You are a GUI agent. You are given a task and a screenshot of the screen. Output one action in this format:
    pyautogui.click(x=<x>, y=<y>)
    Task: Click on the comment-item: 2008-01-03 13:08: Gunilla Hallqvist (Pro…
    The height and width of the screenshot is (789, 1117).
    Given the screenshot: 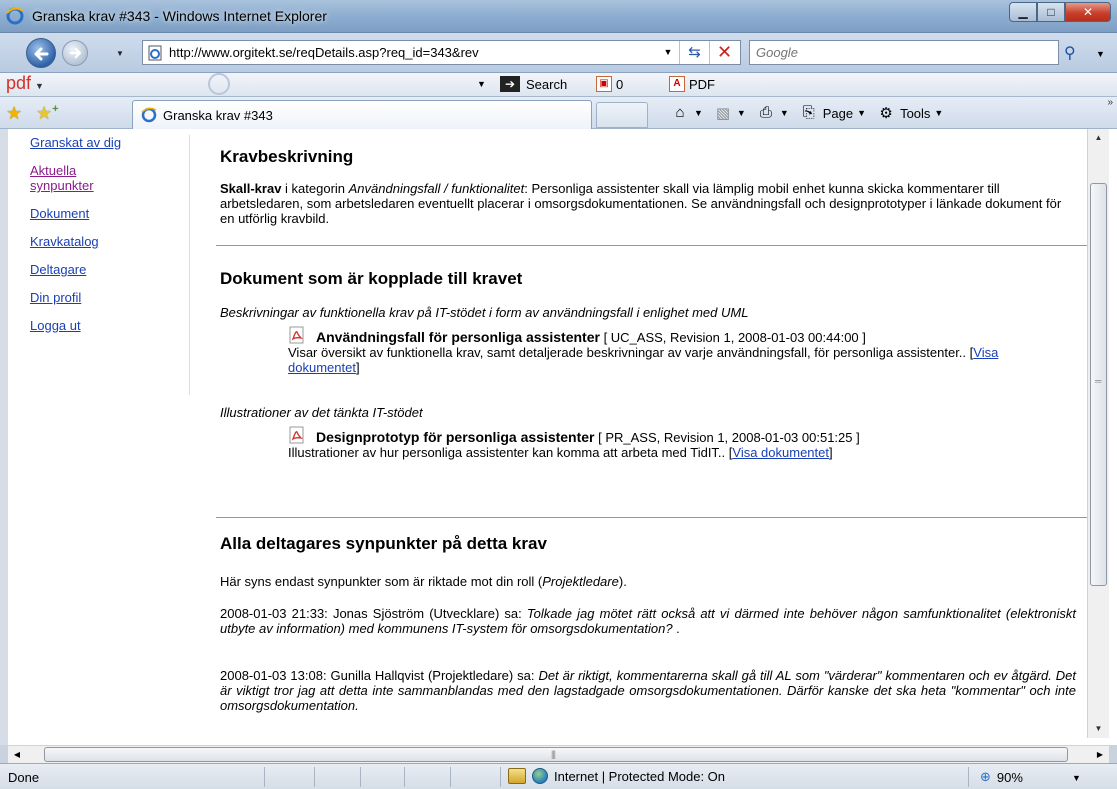 What is the action you would take?
    pyautogui.click(x=648, y=690)
    